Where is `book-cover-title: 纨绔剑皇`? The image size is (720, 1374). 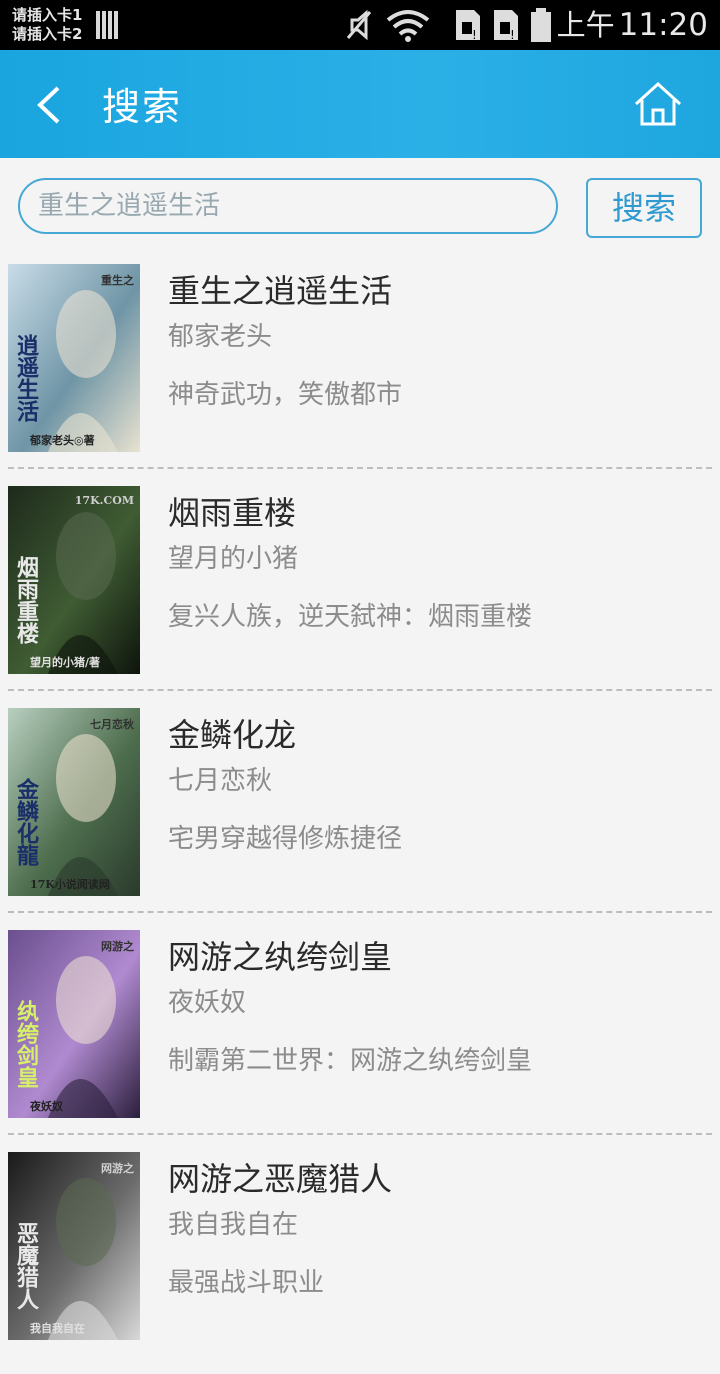
book-cover-title: 纨绔剑皇 is located at coordinates (26, 1044).